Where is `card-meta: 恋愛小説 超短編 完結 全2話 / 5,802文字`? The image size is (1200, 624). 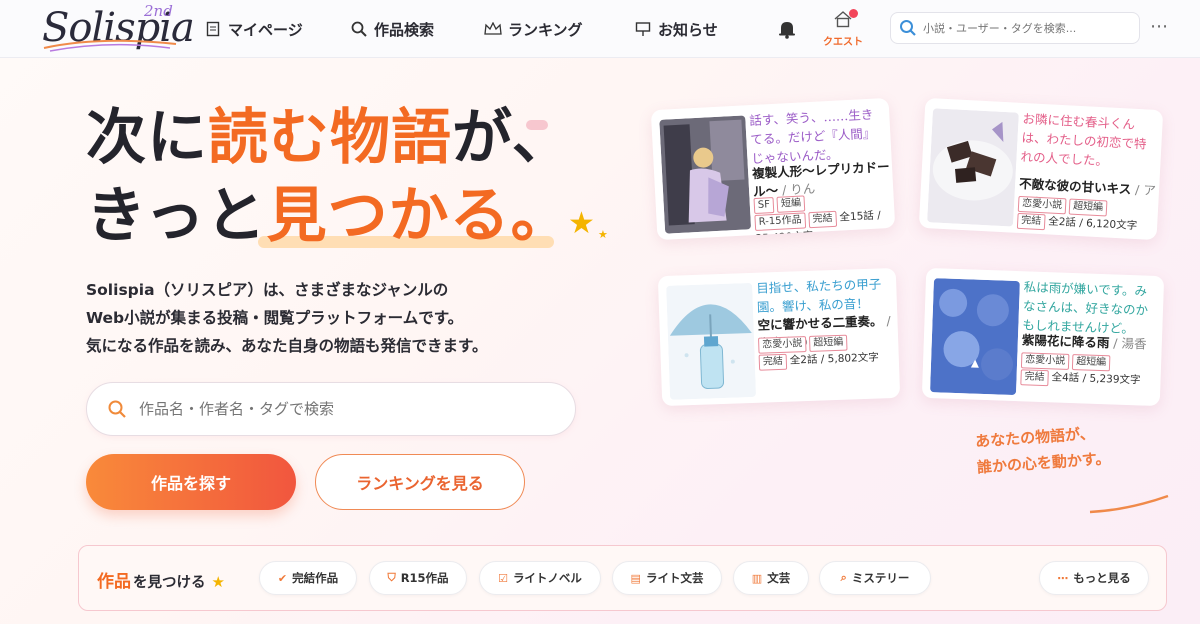 card-meta: 恋愛小説 超短編 完結 全2話 / 5,802文字 is located at coordinates (827, 351).